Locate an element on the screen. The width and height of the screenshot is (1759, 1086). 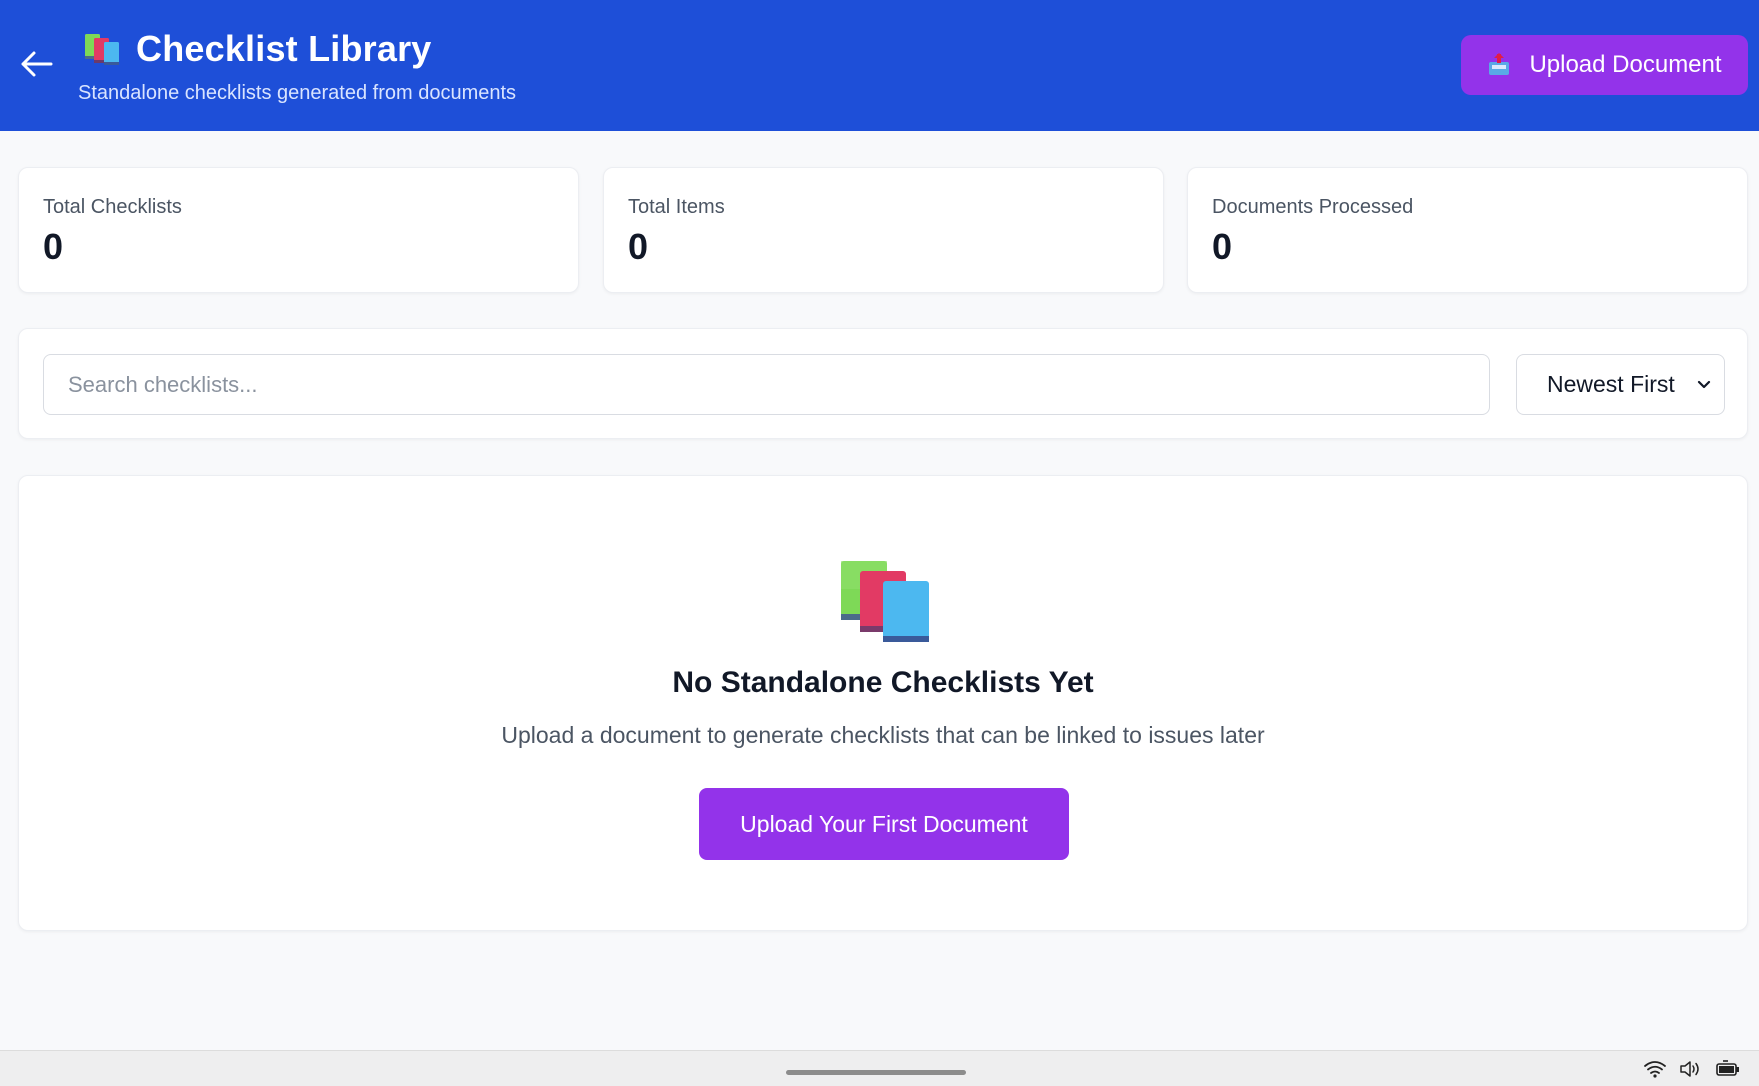
sort-selected-value: Newest First is located at coordinates (1611, 384).